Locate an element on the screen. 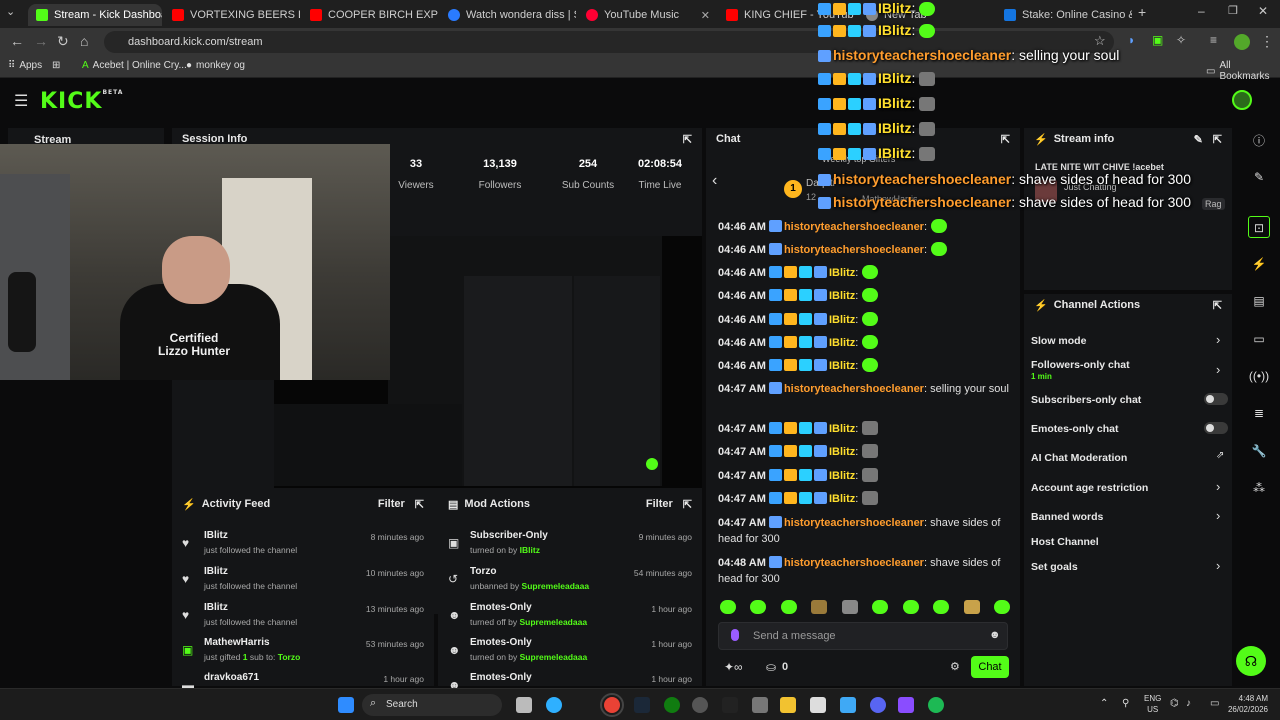 The width and height of the screenshot is (1280, 720). bookmark-apps: ⠿ Apps is located at coordinates (25, 65).